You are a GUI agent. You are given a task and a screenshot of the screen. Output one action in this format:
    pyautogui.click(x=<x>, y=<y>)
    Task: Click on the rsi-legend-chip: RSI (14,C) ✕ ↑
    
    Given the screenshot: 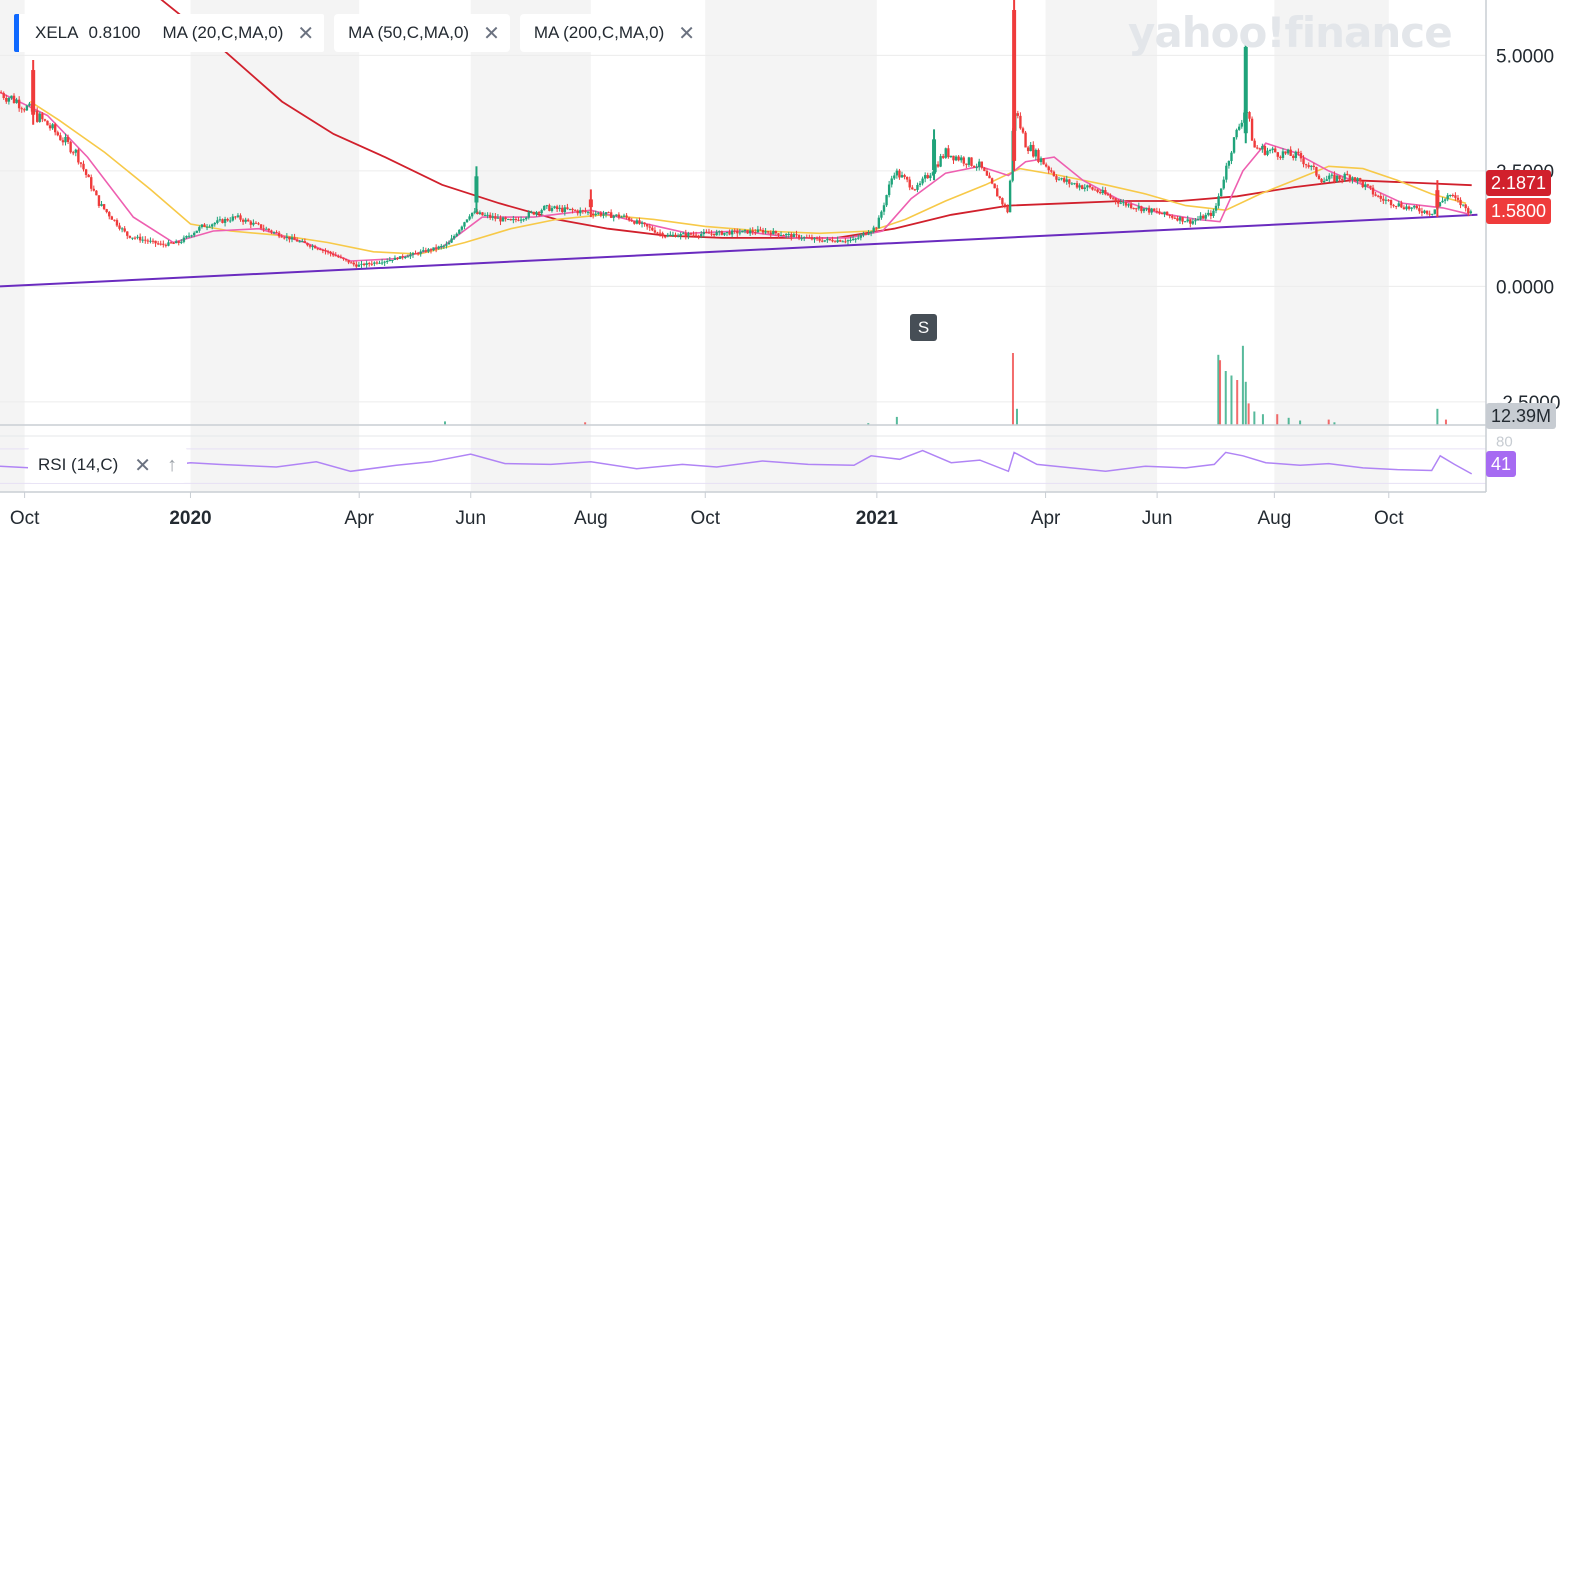 What is the action you would take?
    pyautogui.click(x=108, y=465)
    